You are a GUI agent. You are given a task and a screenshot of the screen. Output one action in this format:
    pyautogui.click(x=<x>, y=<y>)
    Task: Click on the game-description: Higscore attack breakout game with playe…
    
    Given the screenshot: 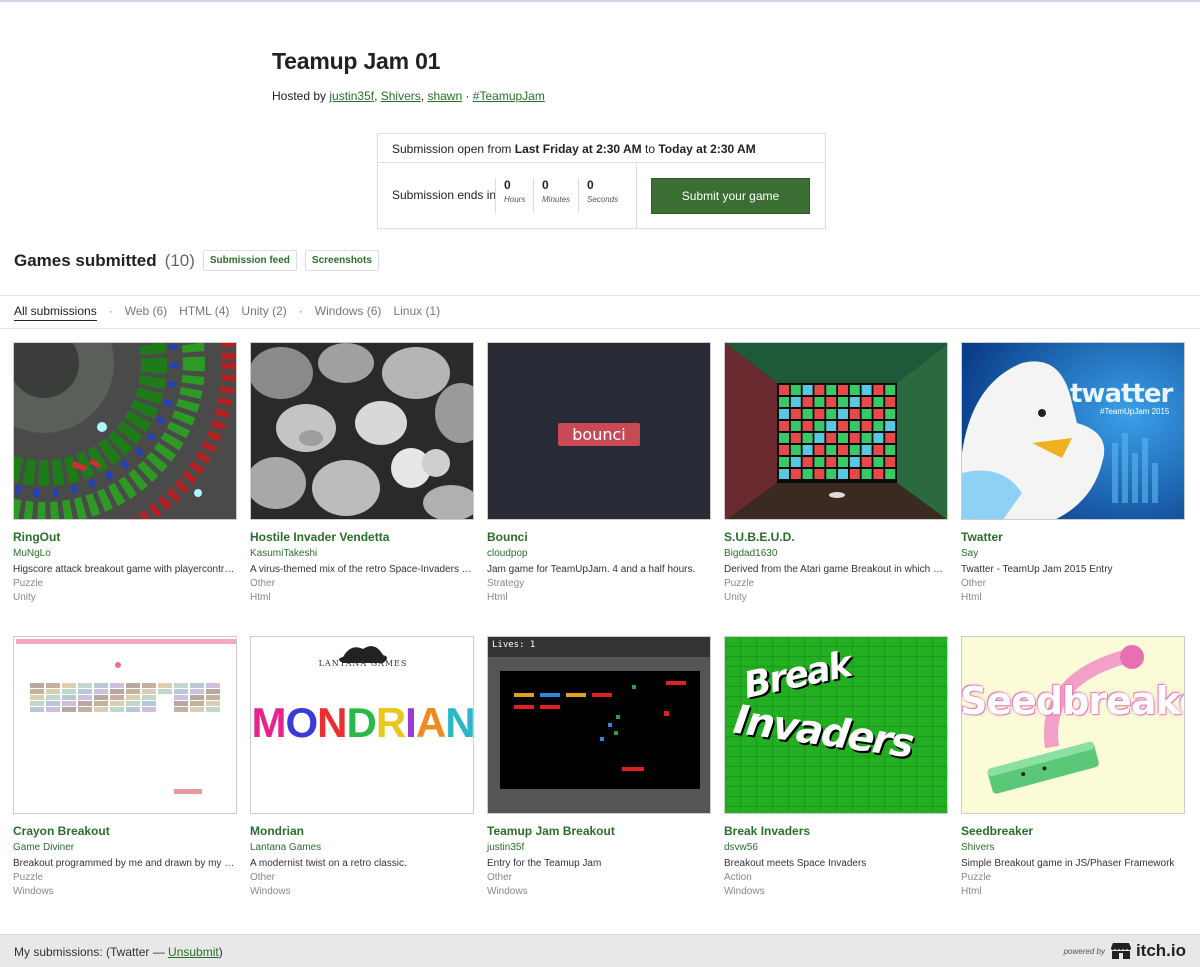 What is the action you would take?
    pyautogui.click(x=124, y=569)
    